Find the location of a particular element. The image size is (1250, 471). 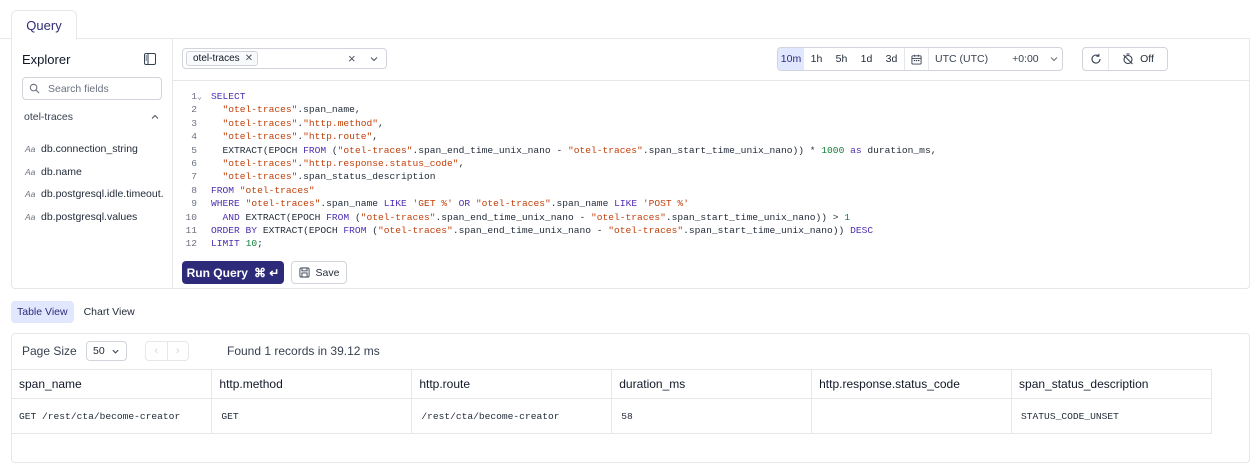

column-header: http.route is located at coordinates (512, 384).